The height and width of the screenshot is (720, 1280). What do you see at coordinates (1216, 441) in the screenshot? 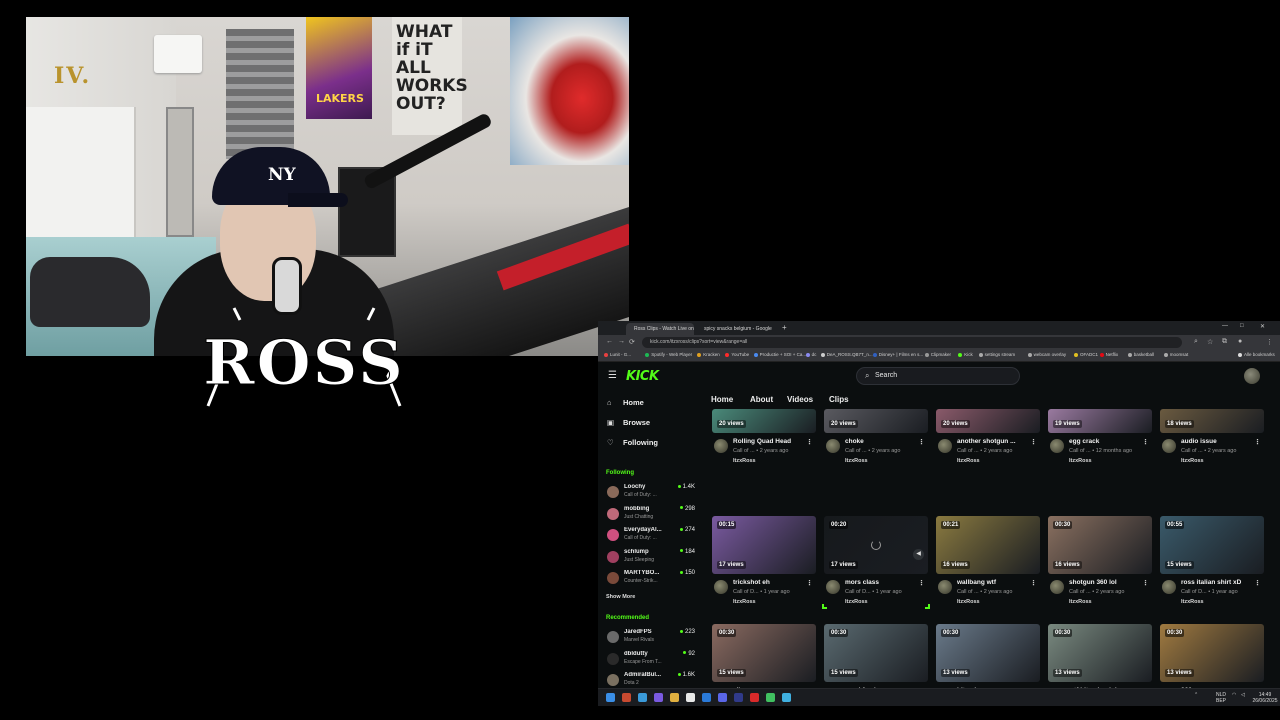
I see `clip-title: audio issue` at bounding box center [1216, 441].